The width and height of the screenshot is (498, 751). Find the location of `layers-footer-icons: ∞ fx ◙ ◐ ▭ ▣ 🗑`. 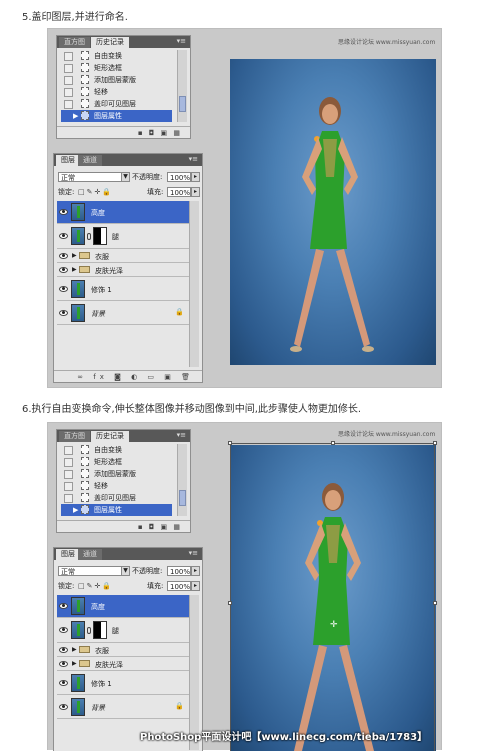

layers-footer-icons: ∞ fx ◙ ◐ ▭ ▣ 🗑 is located at coordinates (128, 376).